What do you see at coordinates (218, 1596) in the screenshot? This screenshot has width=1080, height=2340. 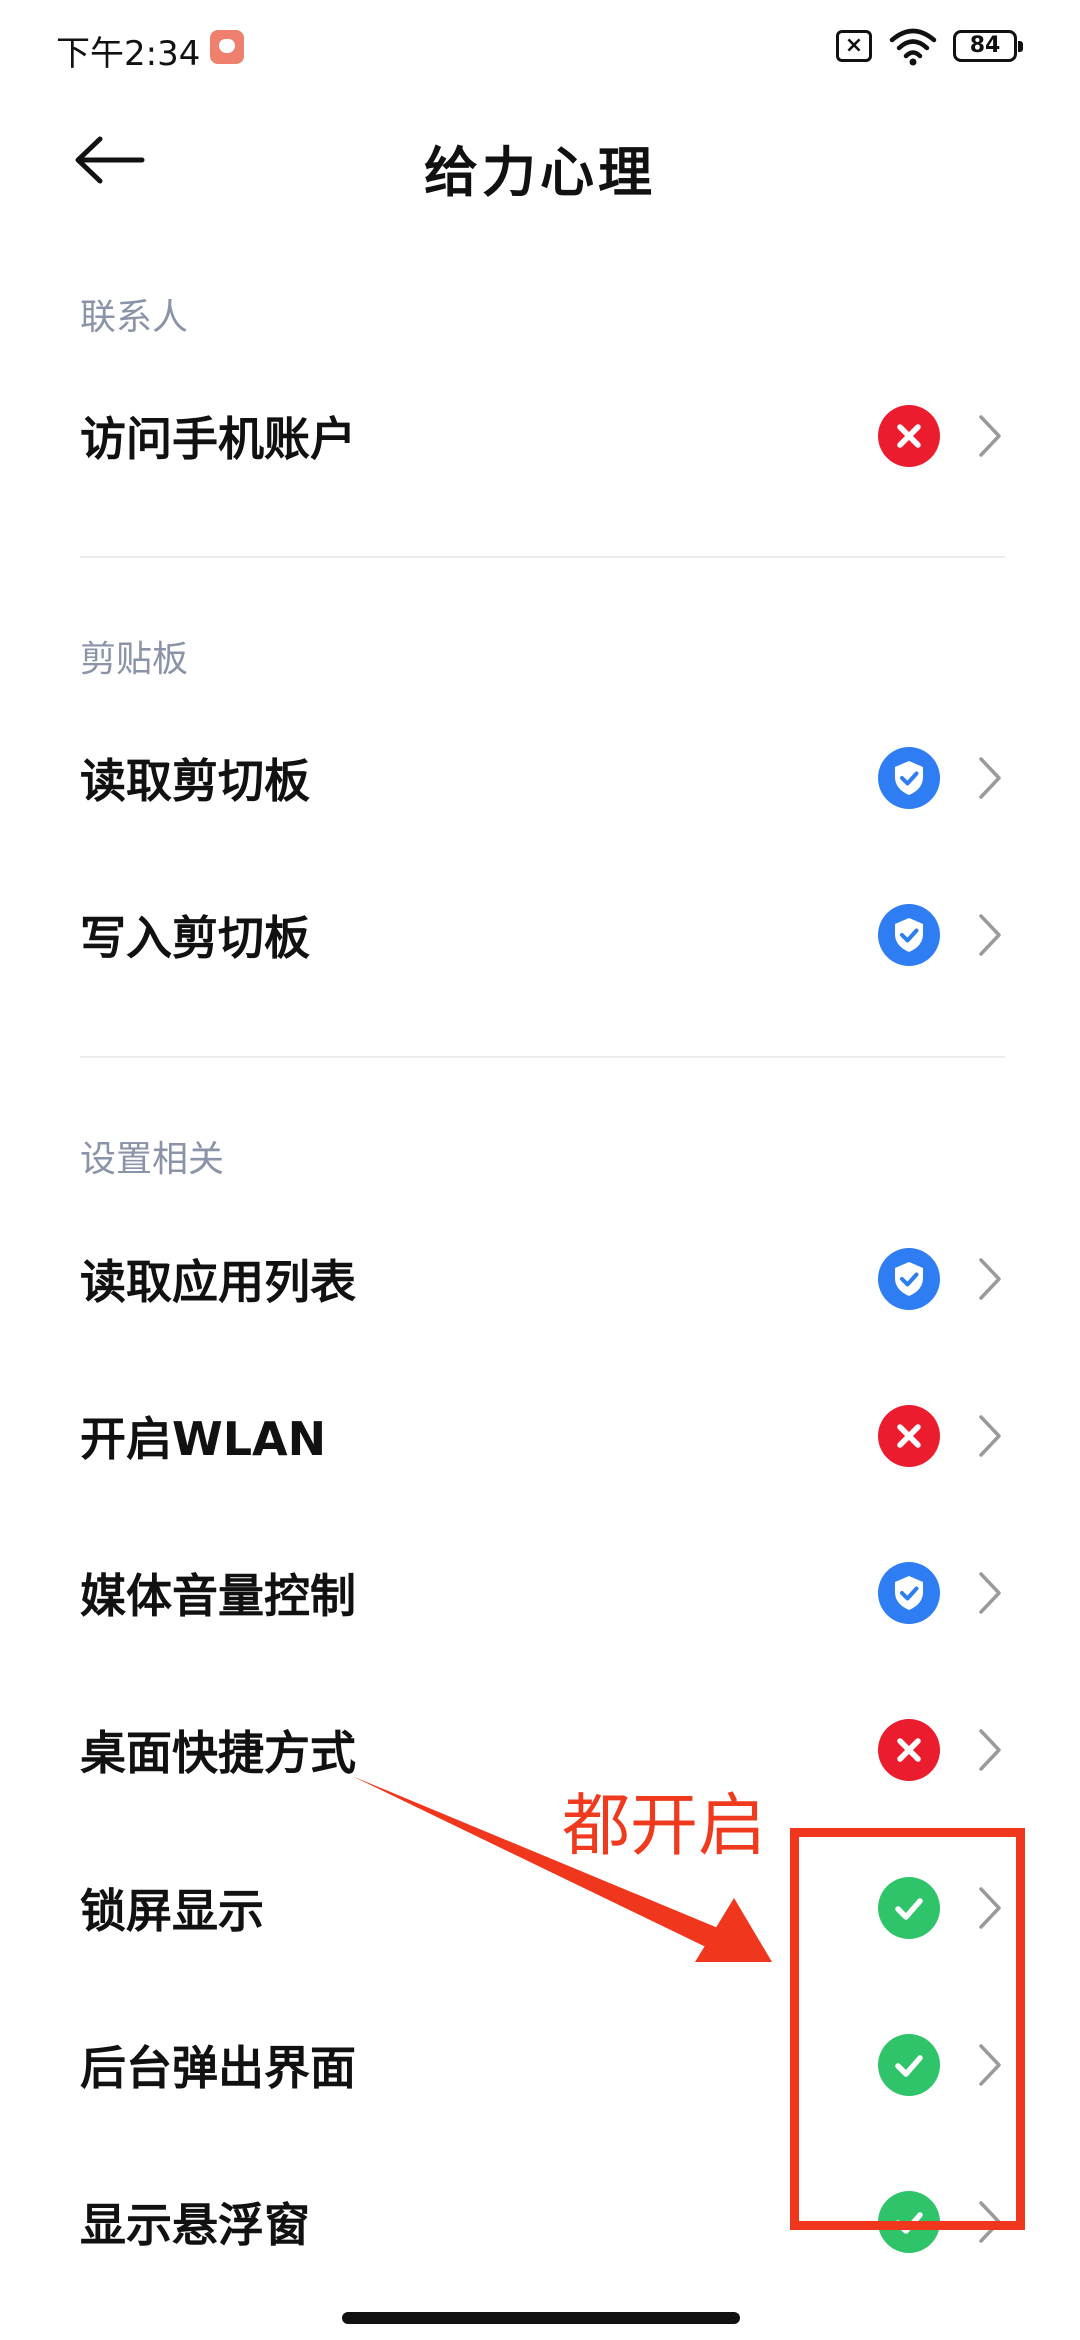 I see `permission-label: 媒体音量控制` at bounding box center [218, 1596].